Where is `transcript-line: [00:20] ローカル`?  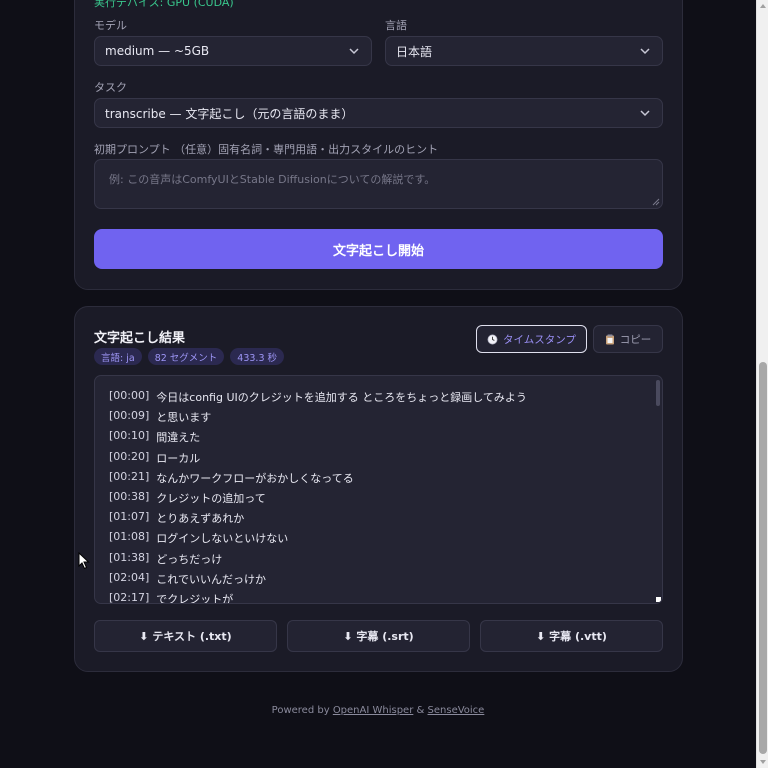 transcript-line: [00:20] ローカル is located at coordinates (318, 460).